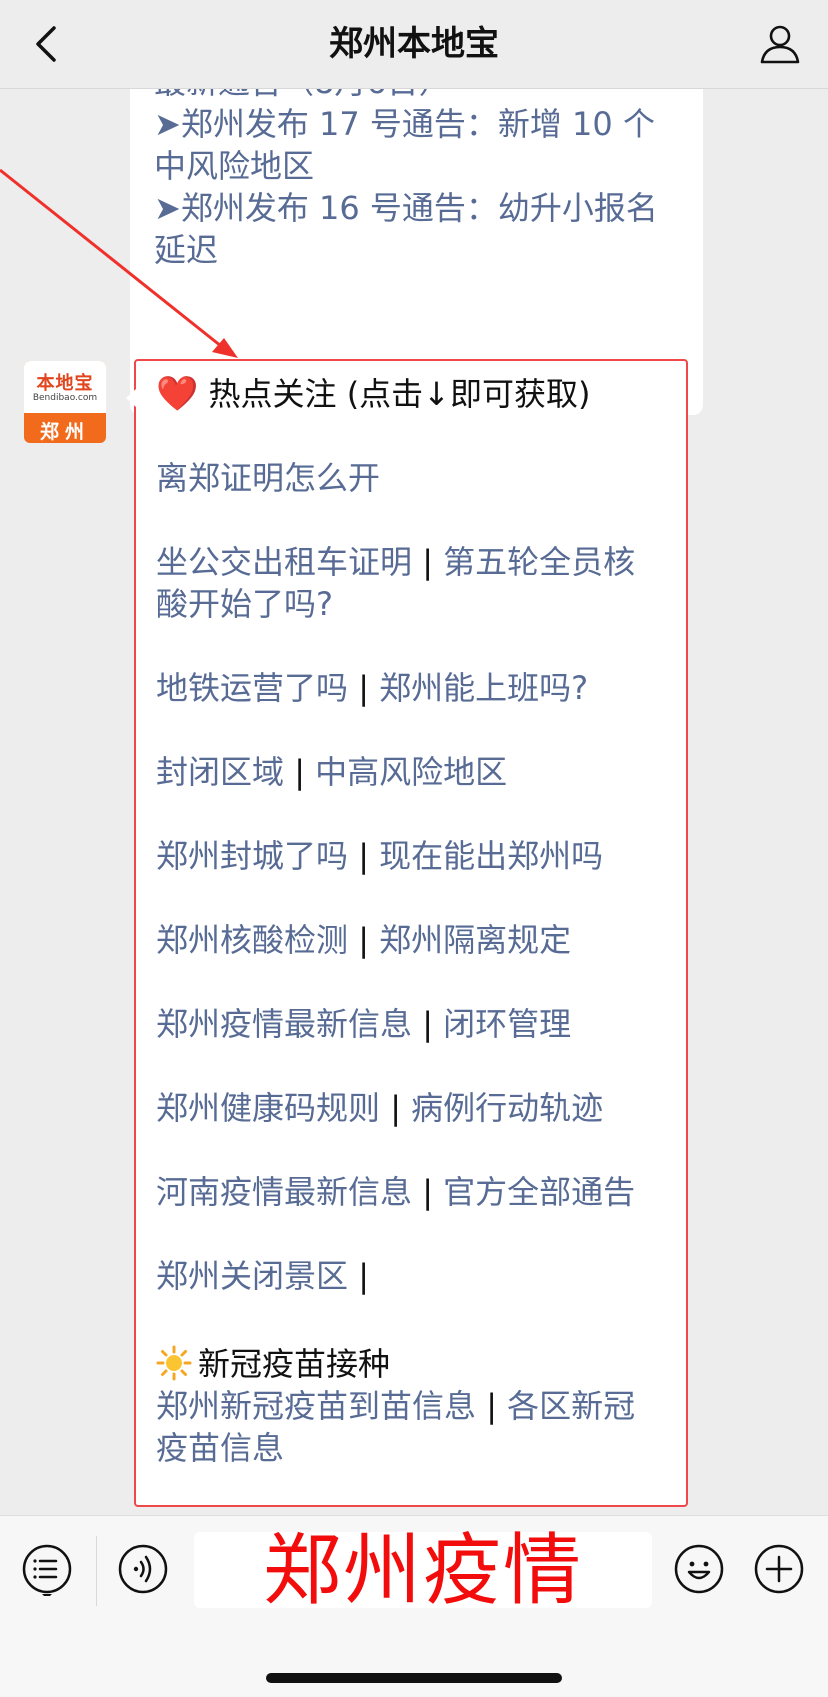 The width and height of the screenshot is (828, 1697). I want to click on list-item: 地铁运营了吗 | 郑州能上班吗?, so click(412, 688).